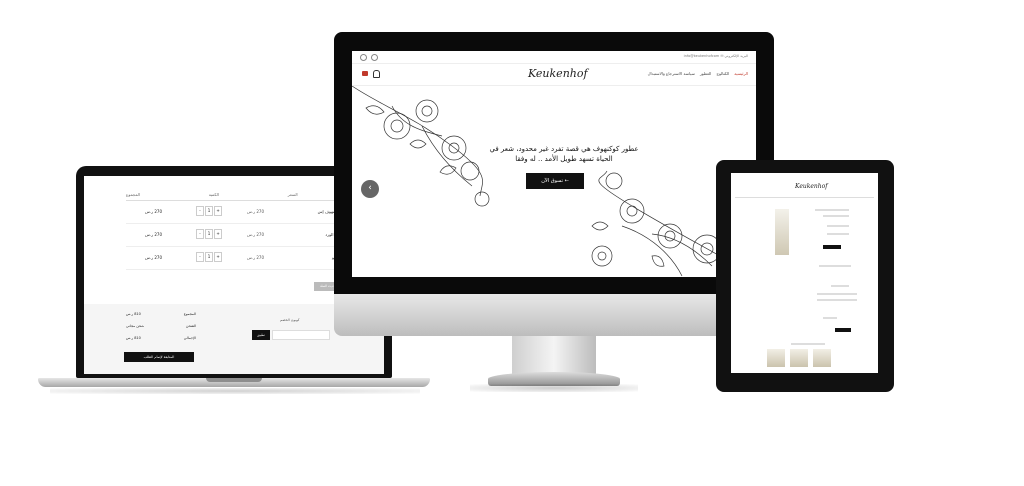 The height and width of the screenshot is (486, 1024). Describe the element at coordinates (376, 74) in the screenshot. I see `user-icon` at that location.